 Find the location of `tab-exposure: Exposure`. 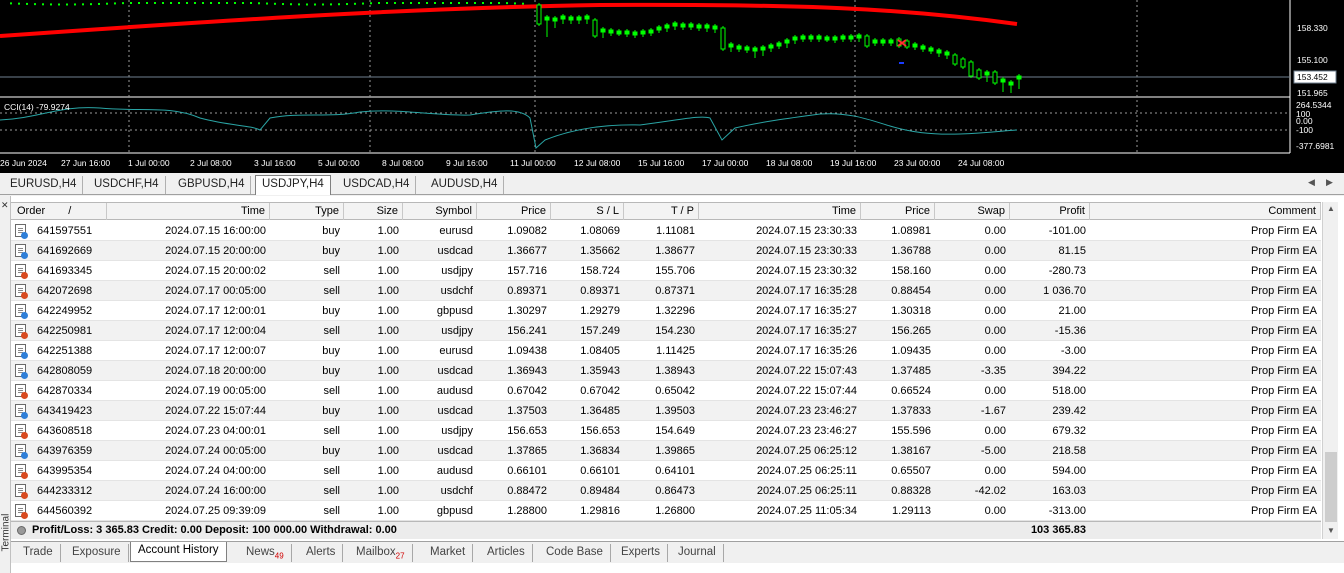

tab-exposure: Exposure is located at coordinates (97, 553).